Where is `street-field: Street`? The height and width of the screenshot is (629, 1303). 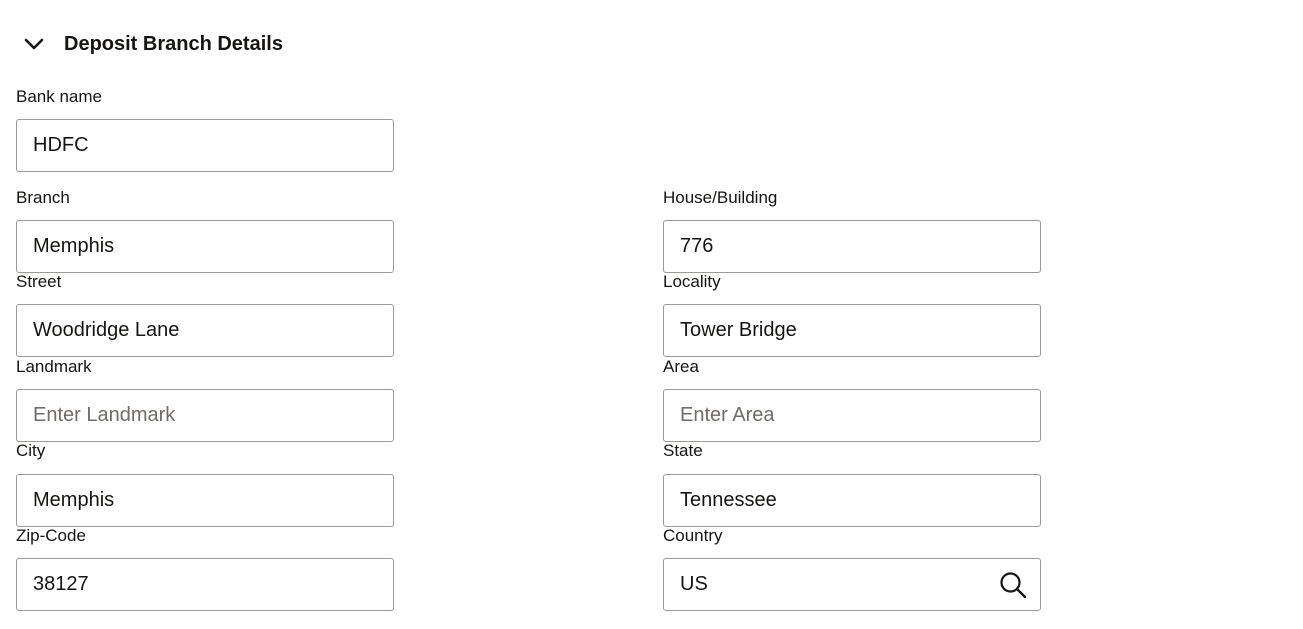 street-field: Street is located at coordinates (205, 314).